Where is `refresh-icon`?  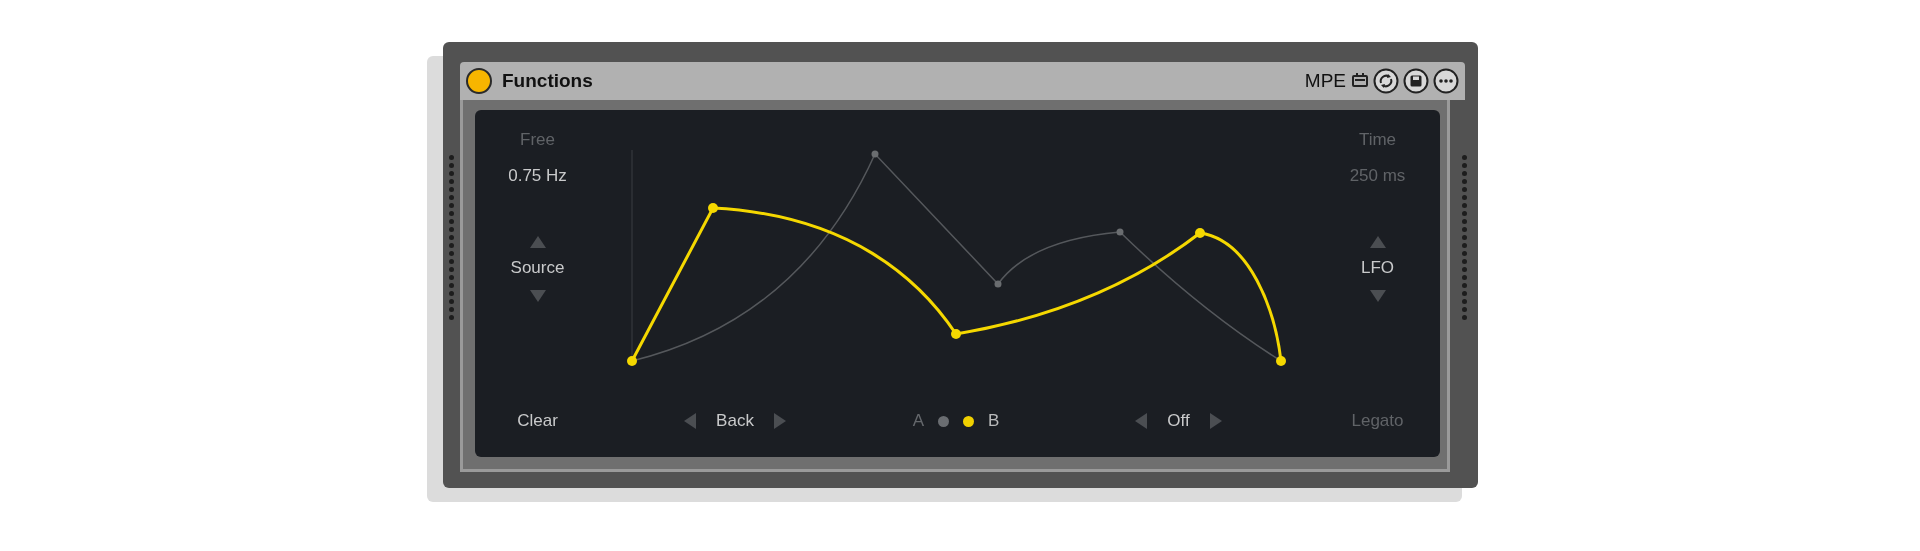
refresh-icon is located at coordinates (1386, 81).